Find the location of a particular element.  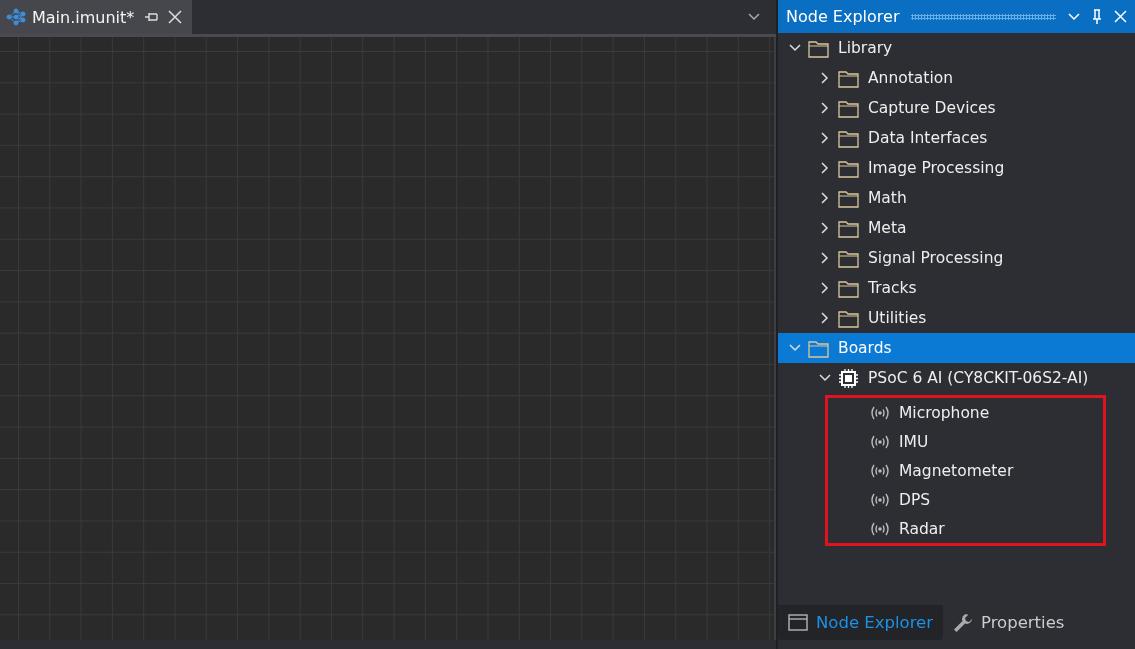

tree-item: Library is located at coordinates (956, 48).